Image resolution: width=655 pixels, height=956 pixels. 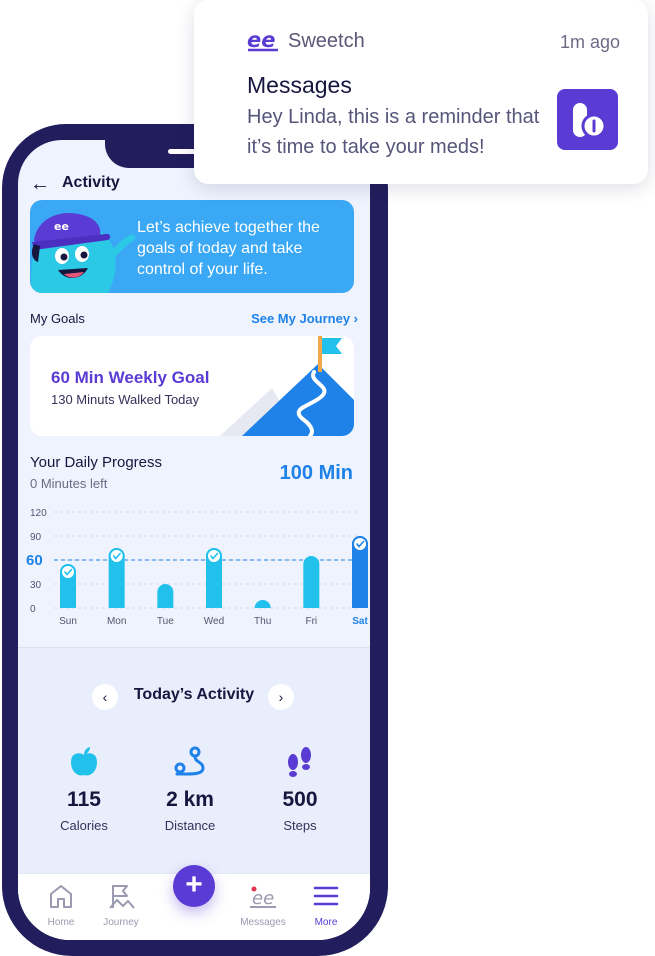 What do you see at coordinates (36, 537) in the screenshot?
I see `chart-y-tick-label: 90` at bounding box center [36, 537].